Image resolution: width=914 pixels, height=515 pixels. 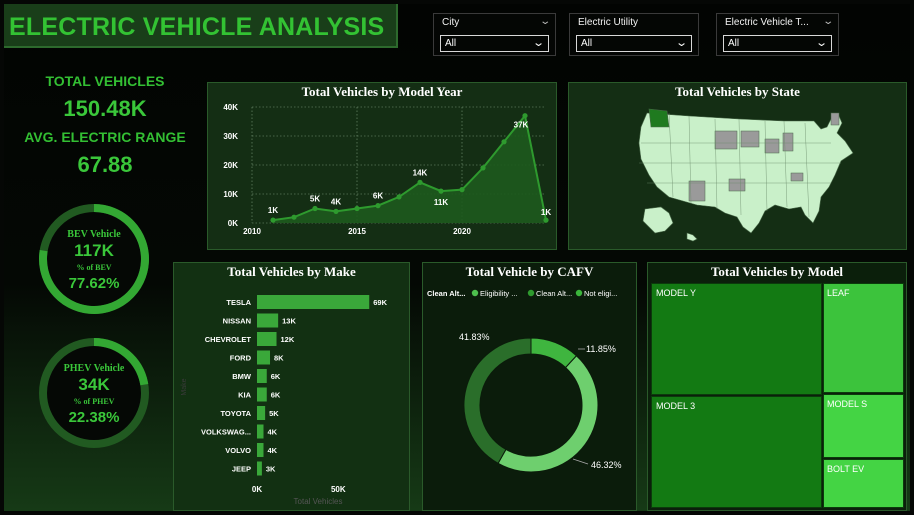 What do you see at coordinates (863, 338) in the screenshot?
I see `treemap-tile-leaf: LEAF` at bounding box center [863, 338].